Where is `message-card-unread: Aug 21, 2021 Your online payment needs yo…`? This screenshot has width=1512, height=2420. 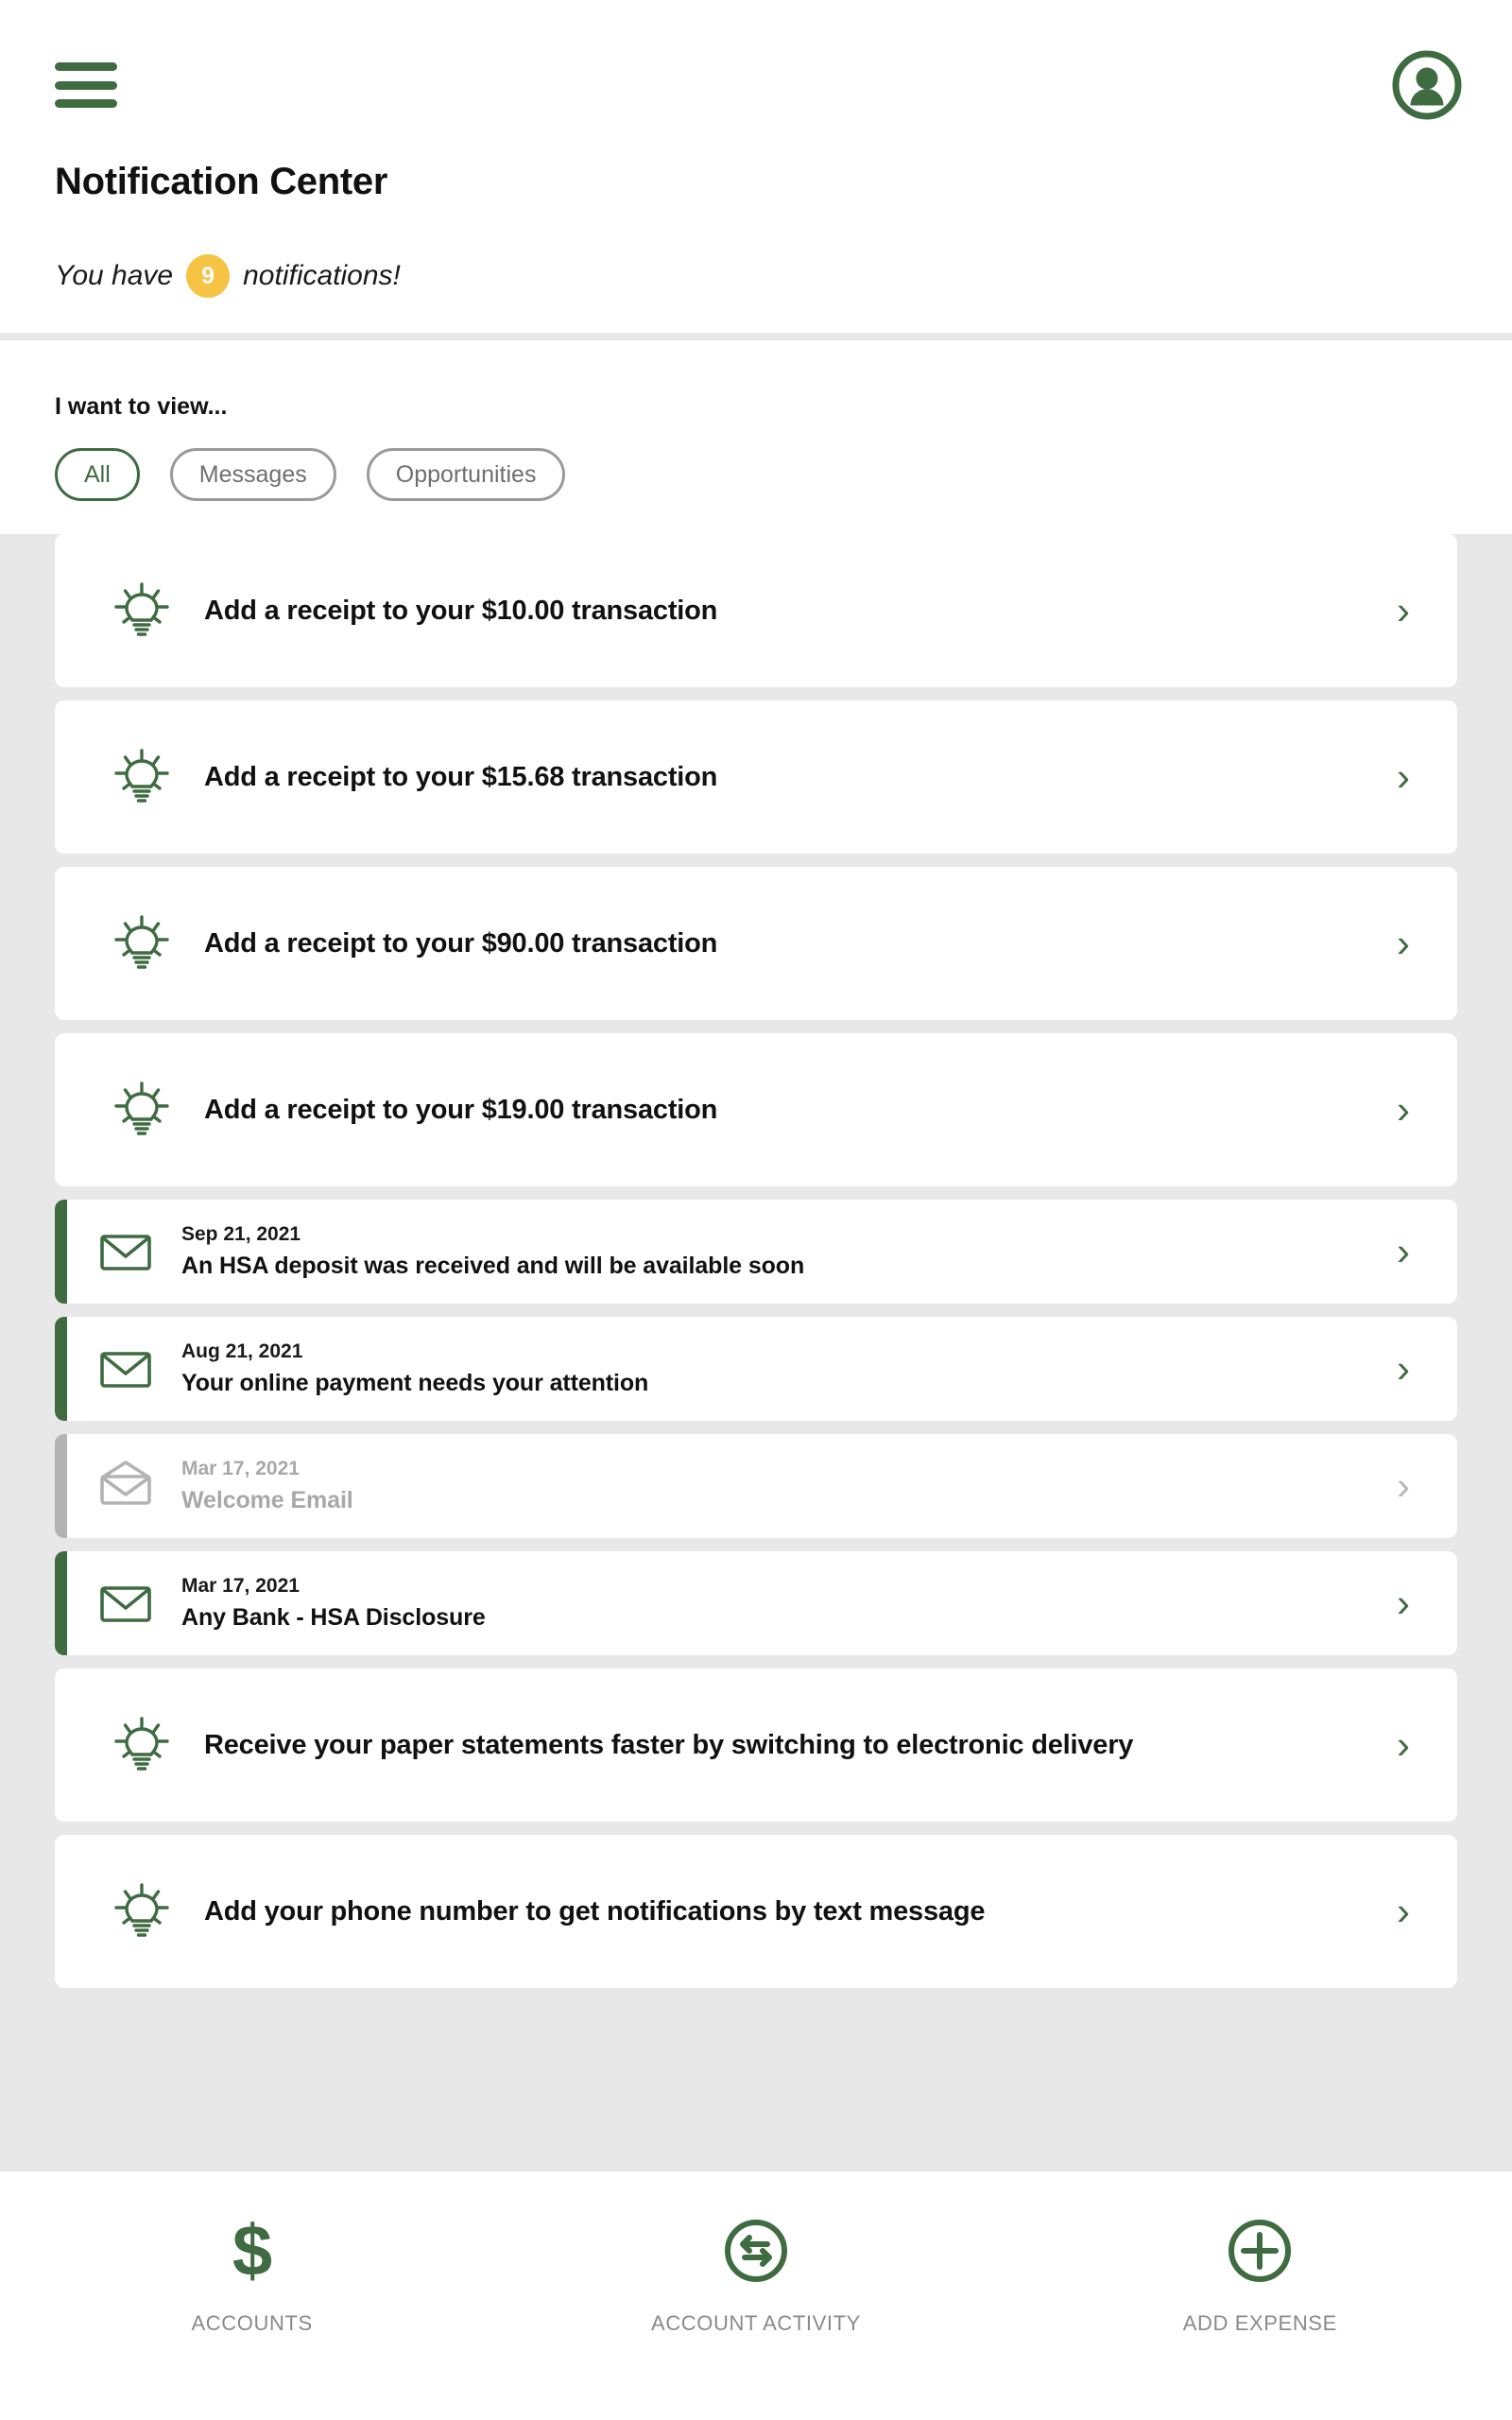 message-card-unread: Aug 21, 2021 Your online payment needs yo… is located at coordinates (756, 1369).